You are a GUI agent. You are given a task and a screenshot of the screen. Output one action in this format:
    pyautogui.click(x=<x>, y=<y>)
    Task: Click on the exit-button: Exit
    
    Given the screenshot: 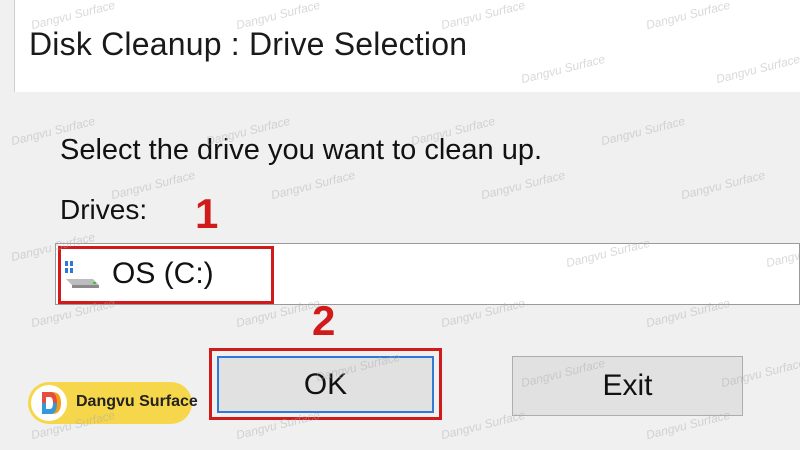 What is the action you would take?
    pyautogui.click(x=627, y=386)
    